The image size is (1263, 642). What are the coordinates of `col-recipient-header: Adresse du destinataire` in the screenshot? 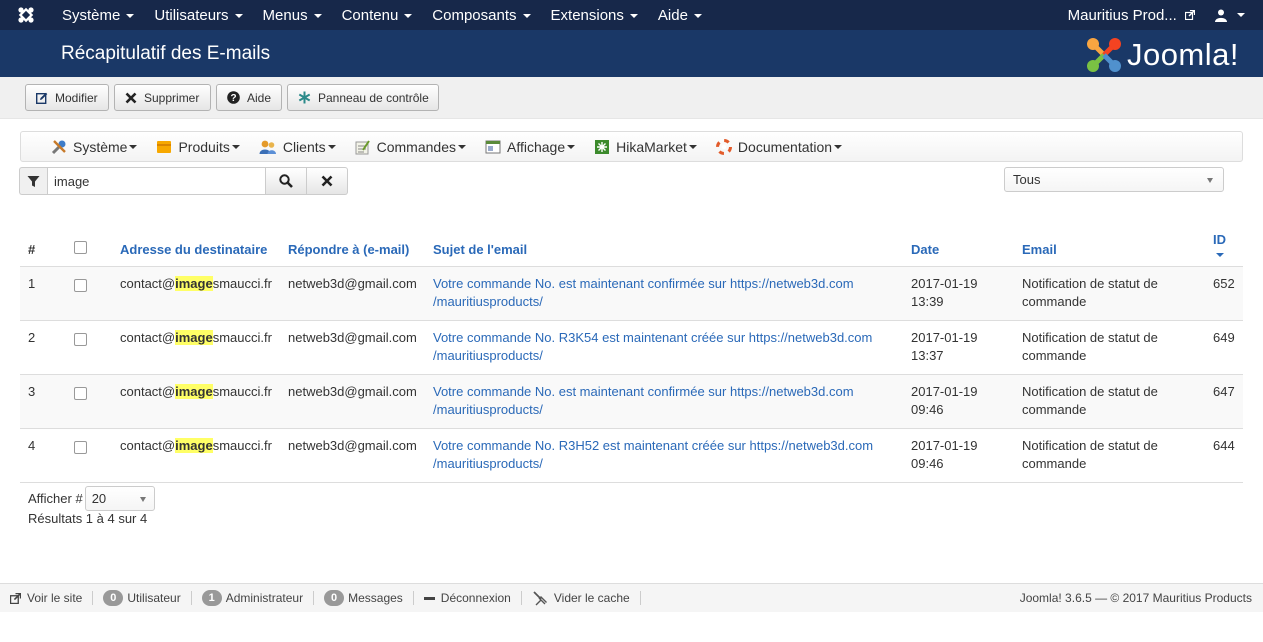 It's located at (196, 240).